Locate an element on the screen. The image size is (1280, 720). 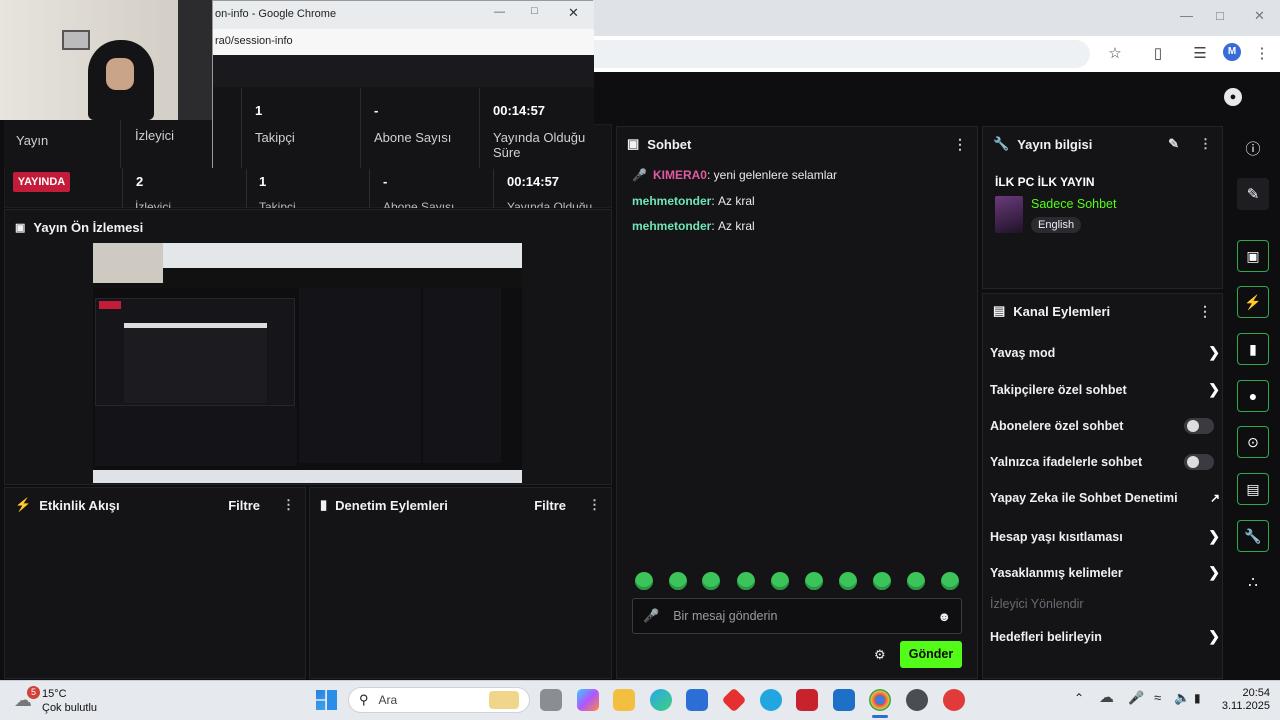
emote-only-toggle is located at coordinates (1199, 462).